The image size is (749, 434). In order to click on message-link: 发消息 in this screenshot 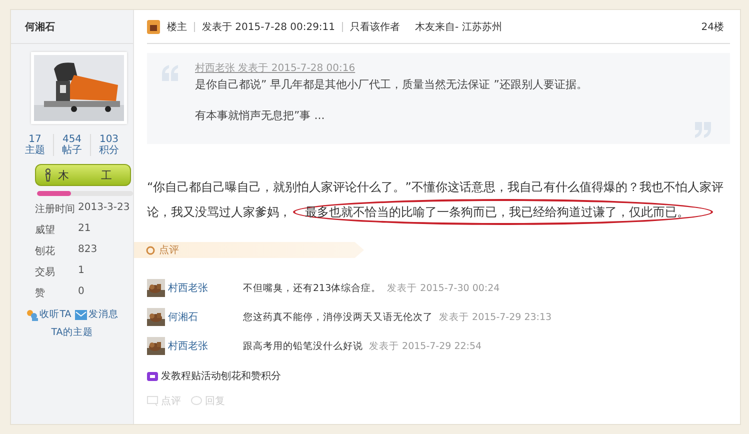, I will do `click(96, 314)`.